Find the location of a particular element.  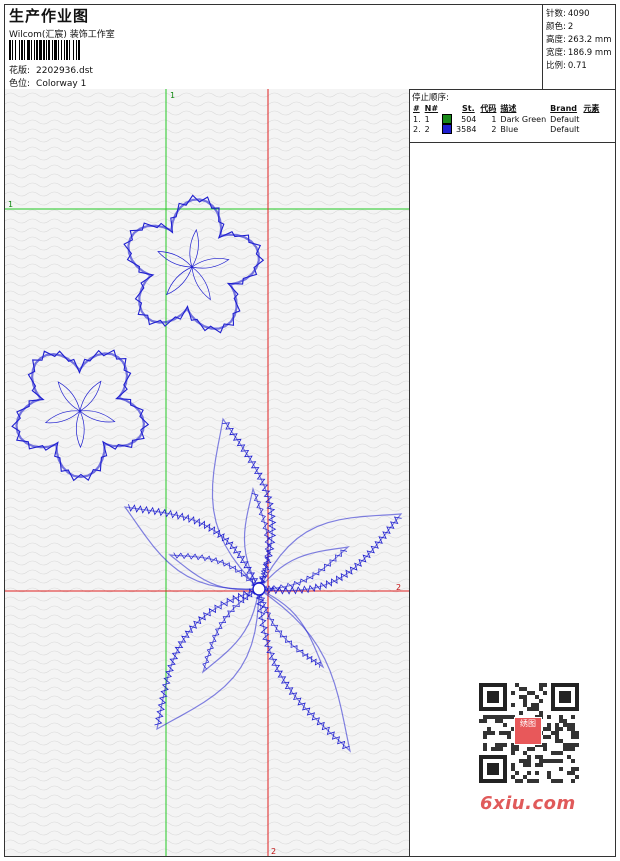

watermark-stamp: 绣图 is located at coordinates (528, 731).